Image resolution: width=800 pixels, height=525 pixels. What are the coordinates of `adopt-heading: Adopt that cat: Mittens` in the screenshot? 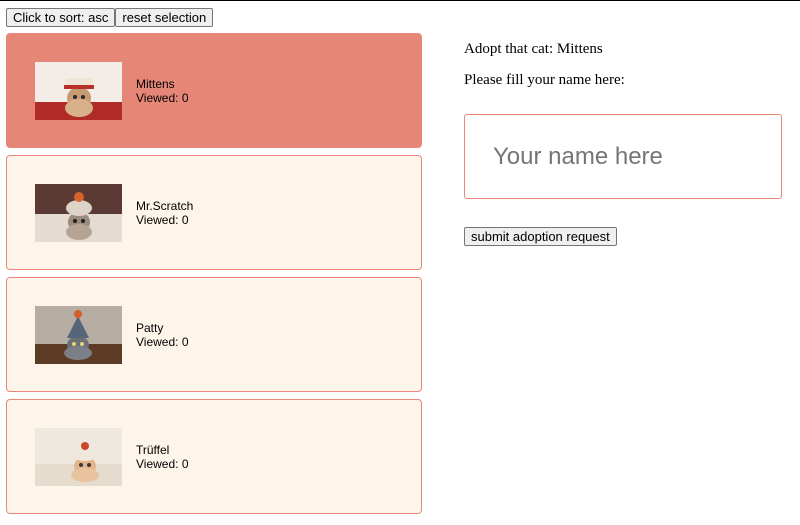 It's located at (533, 49).